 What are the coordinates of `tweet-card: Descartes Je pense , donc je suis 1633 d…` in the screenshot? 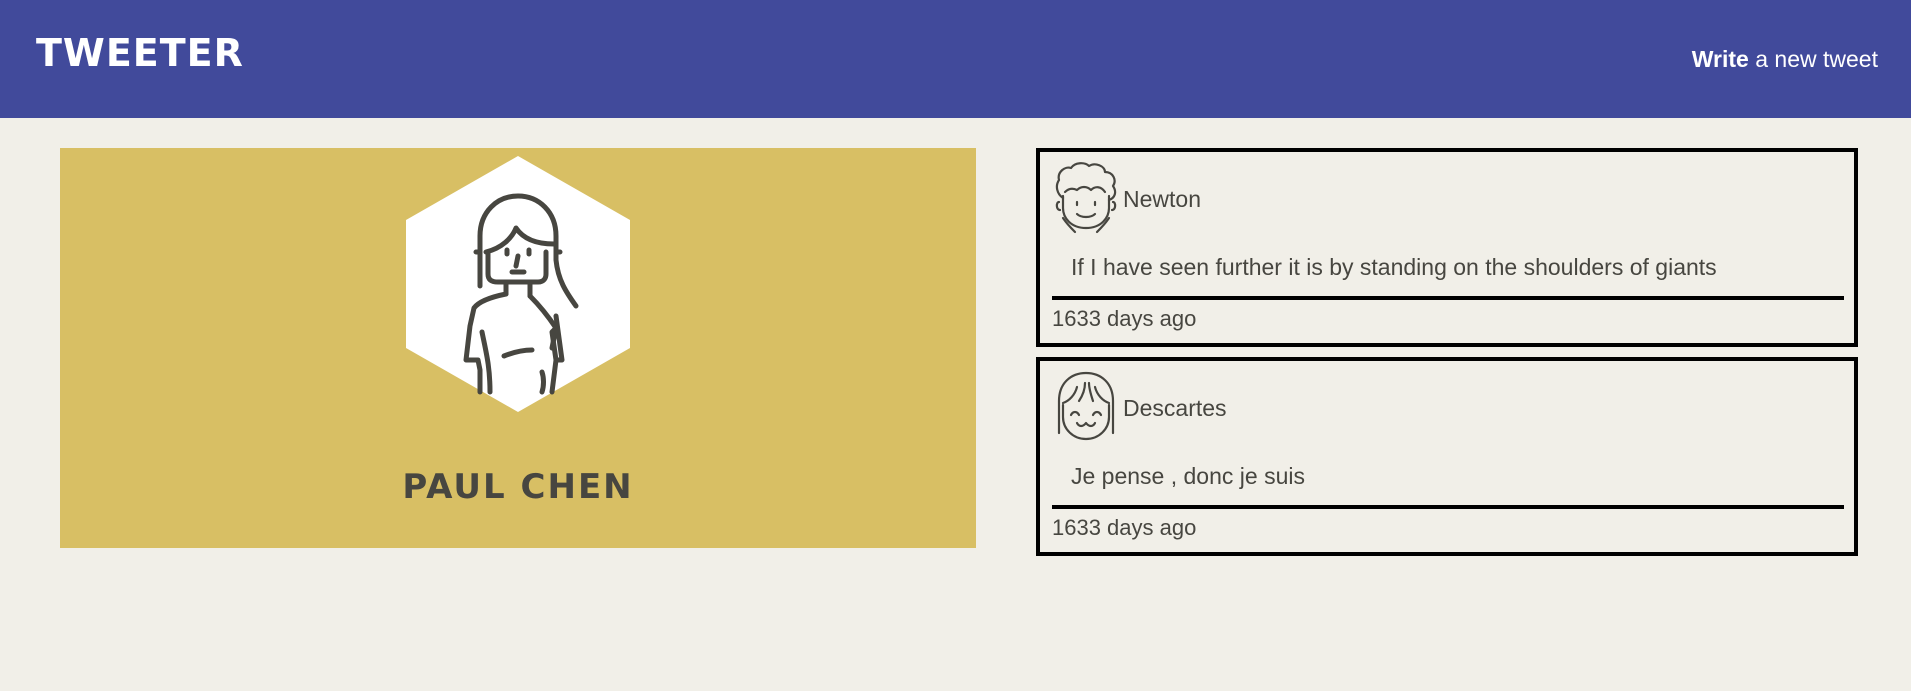 It's located at (1447, 456).